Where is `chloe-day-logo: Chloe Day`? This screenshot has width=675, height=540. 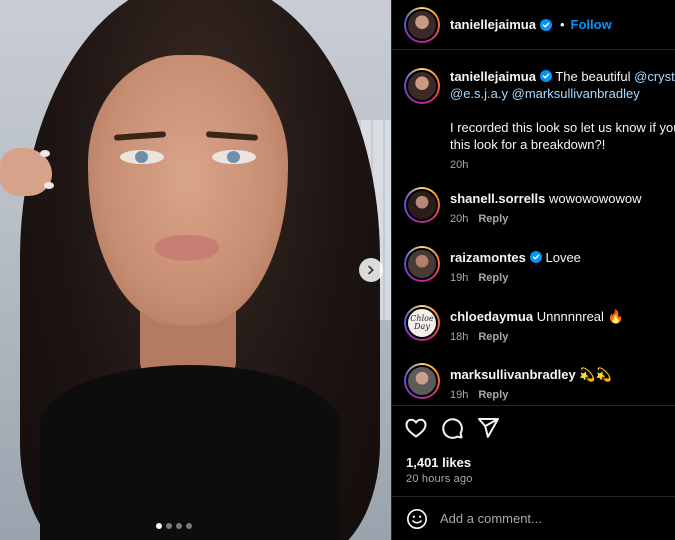 chloe-day-logo: Chloe Day is located at coordinates (422, 322).